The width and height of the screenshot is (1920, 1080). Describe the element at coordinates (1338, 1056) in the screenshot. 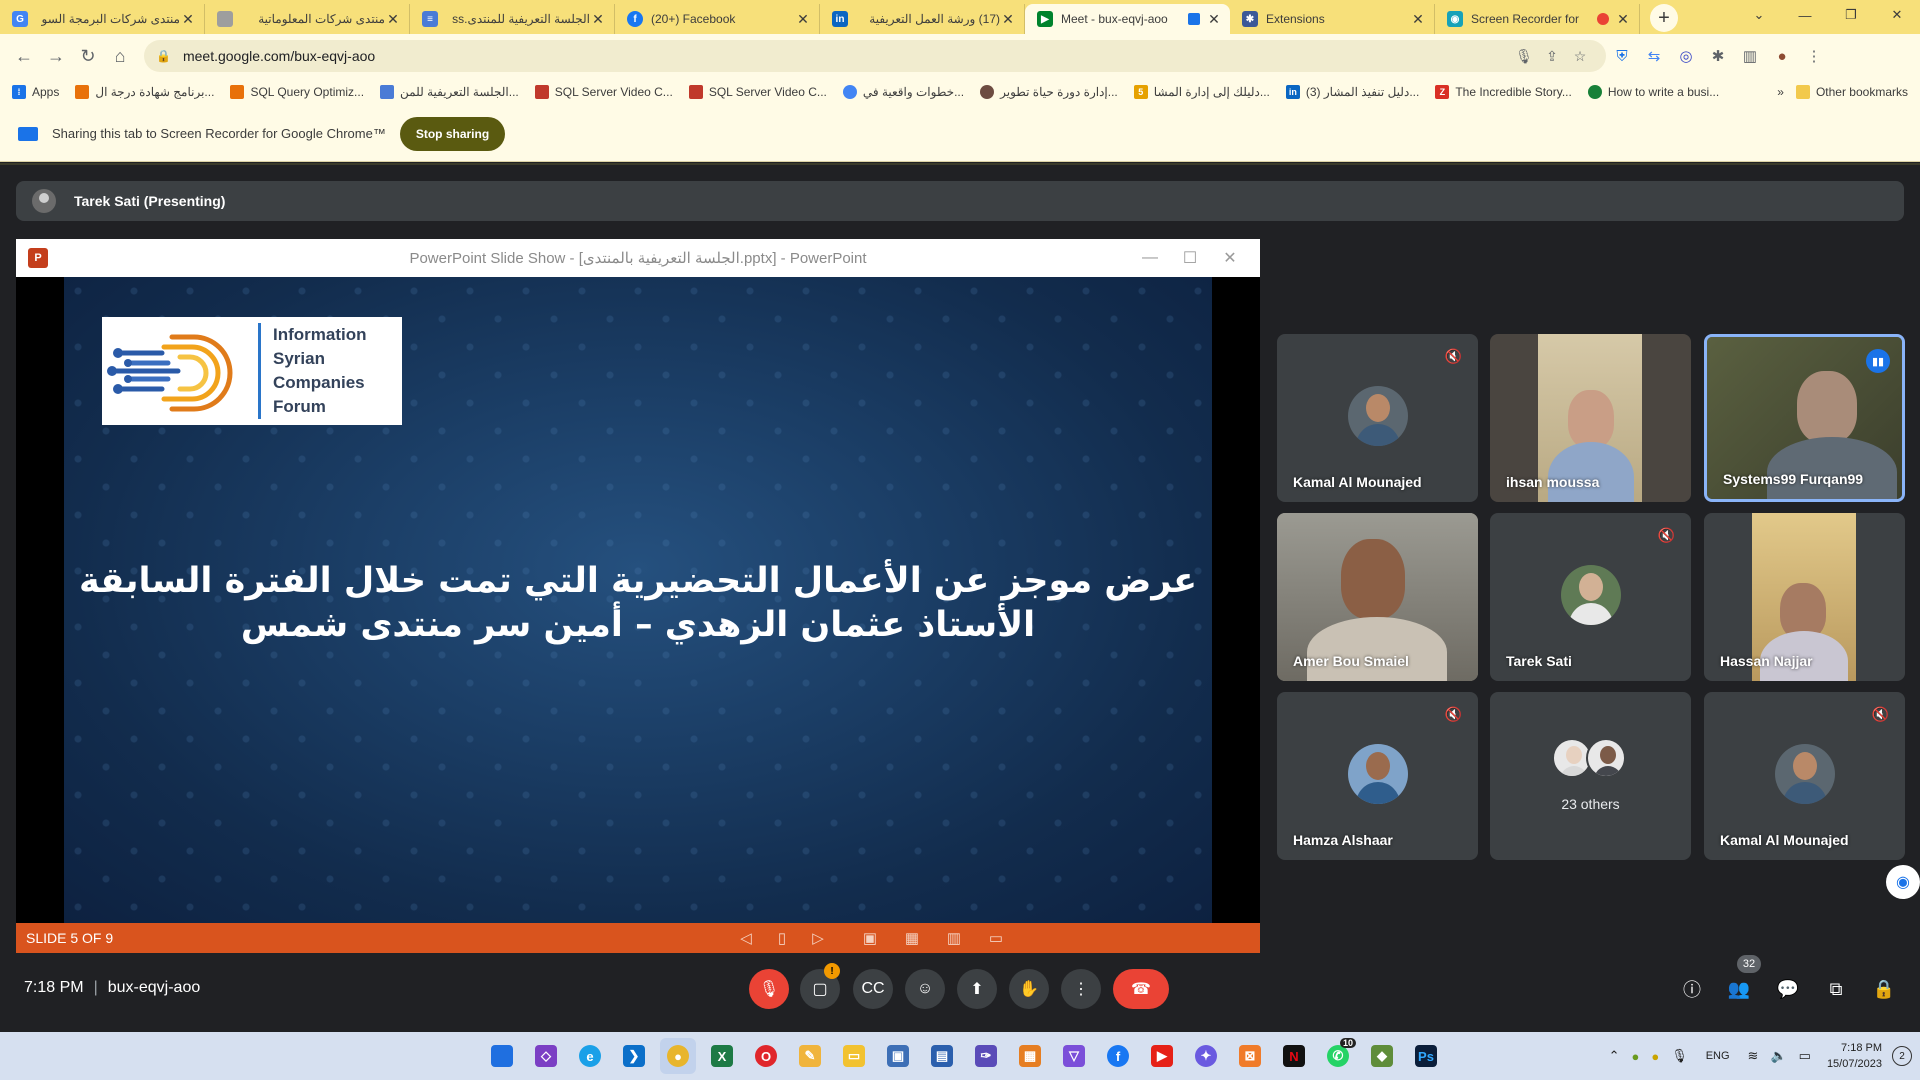

I see `whatsapp-icon: ✆ 10` at that location.